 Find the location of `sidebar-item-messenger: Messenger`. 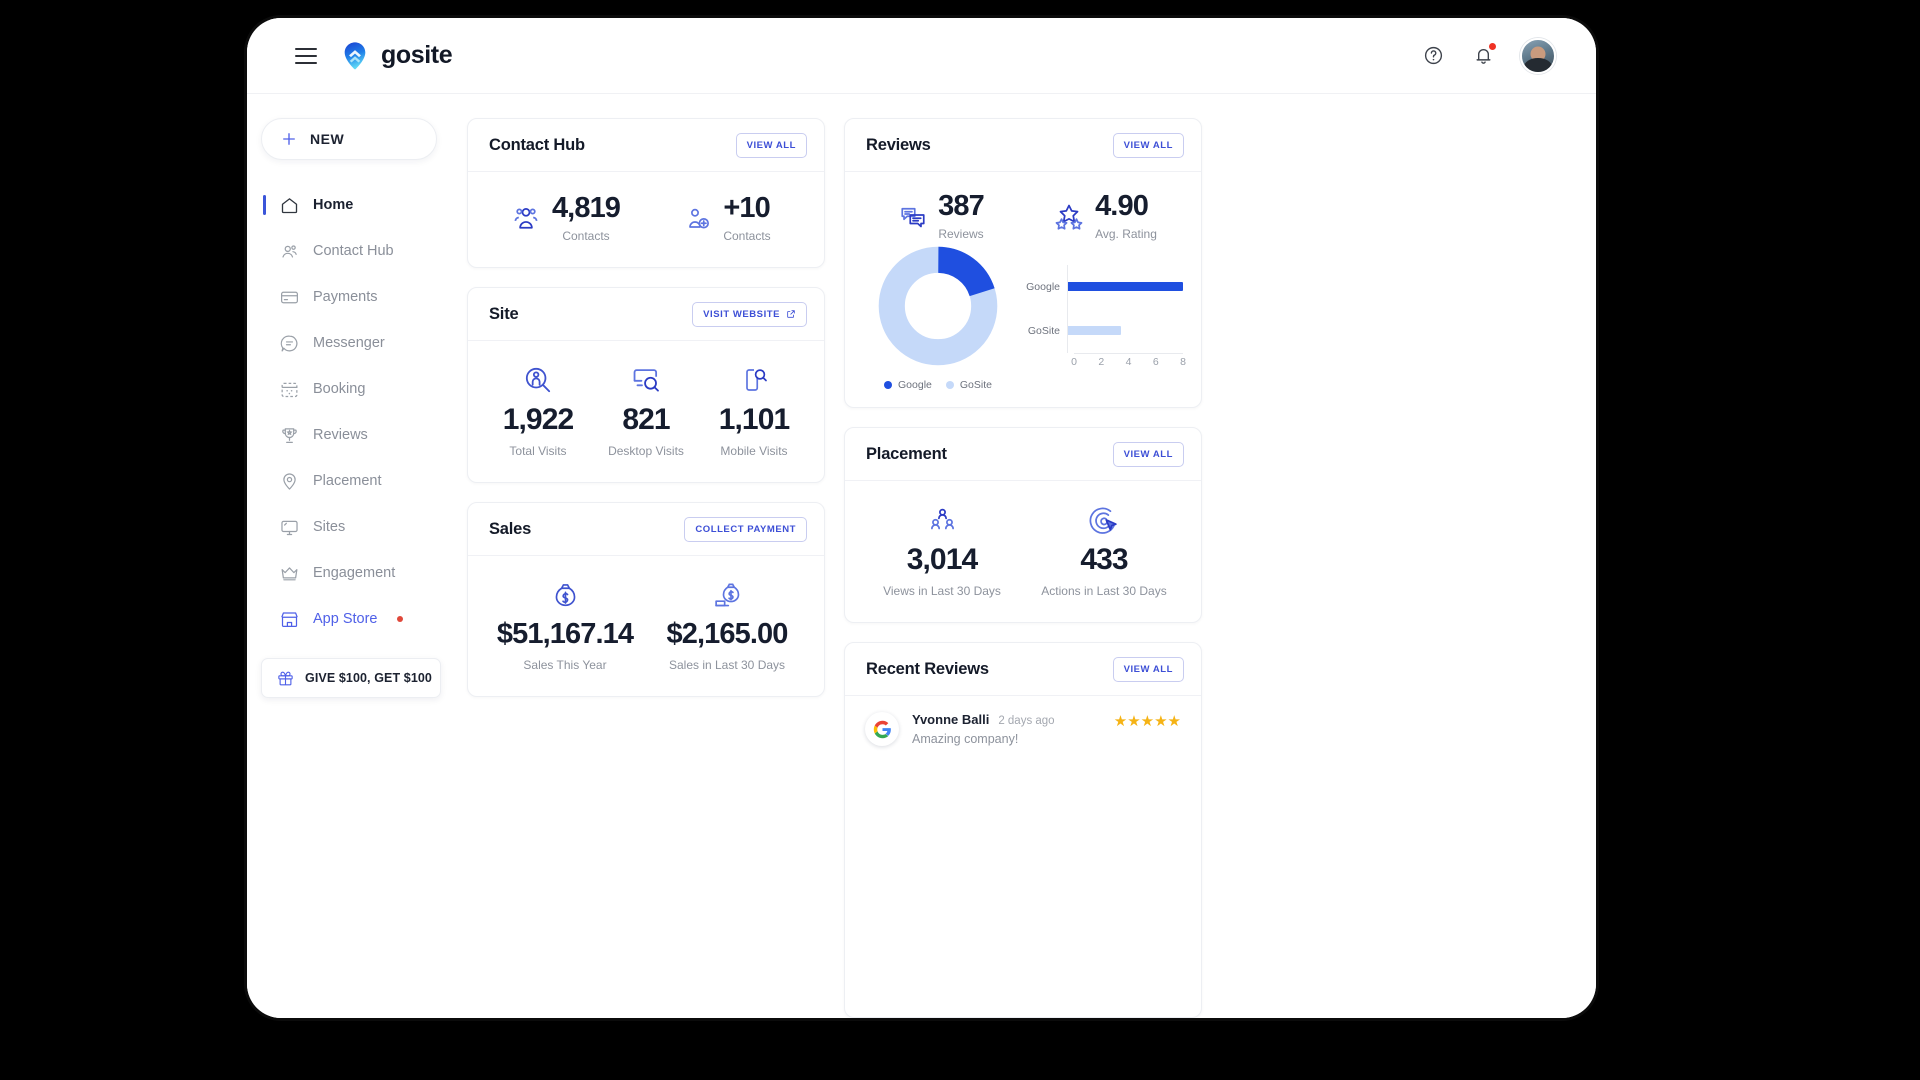

sidebar-item-messenger: Messenger is located at coordinates (356, 343).